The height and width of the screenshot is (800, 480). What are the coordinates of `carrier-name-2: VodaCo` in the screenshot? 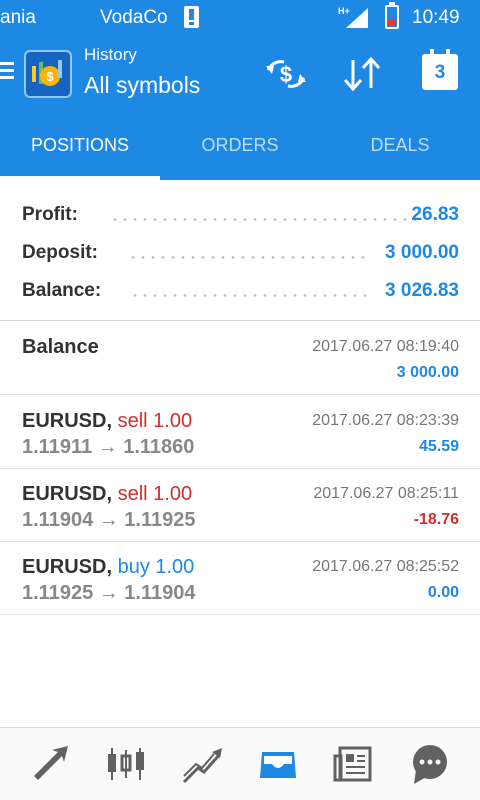 It's located at (134, 17).